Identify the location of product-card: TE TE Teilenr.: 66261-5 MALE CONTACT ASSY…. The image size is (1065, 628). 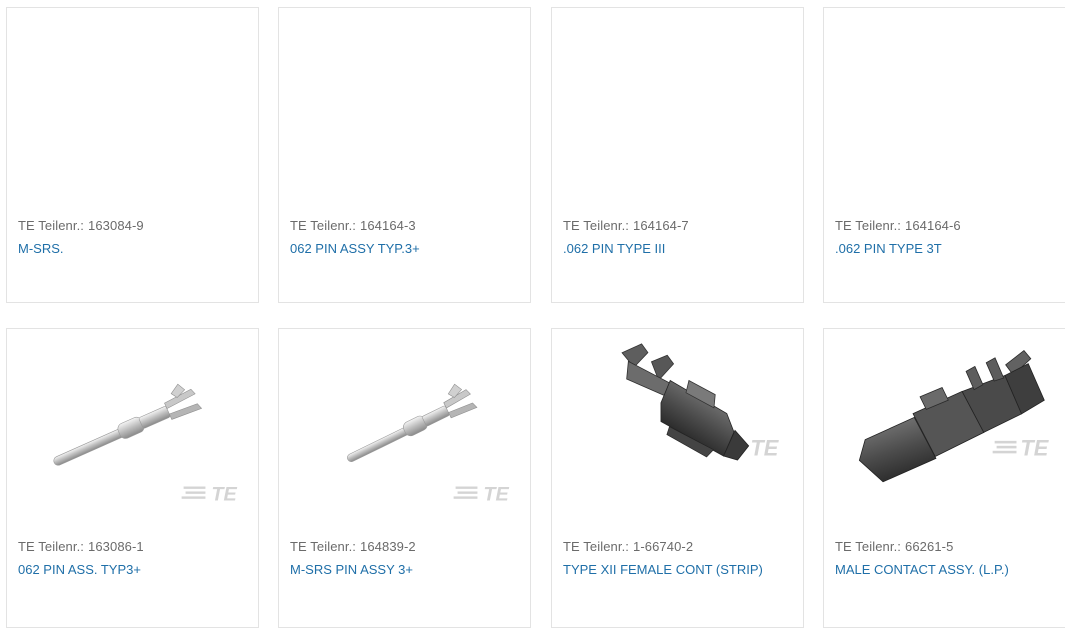
(944, 478).